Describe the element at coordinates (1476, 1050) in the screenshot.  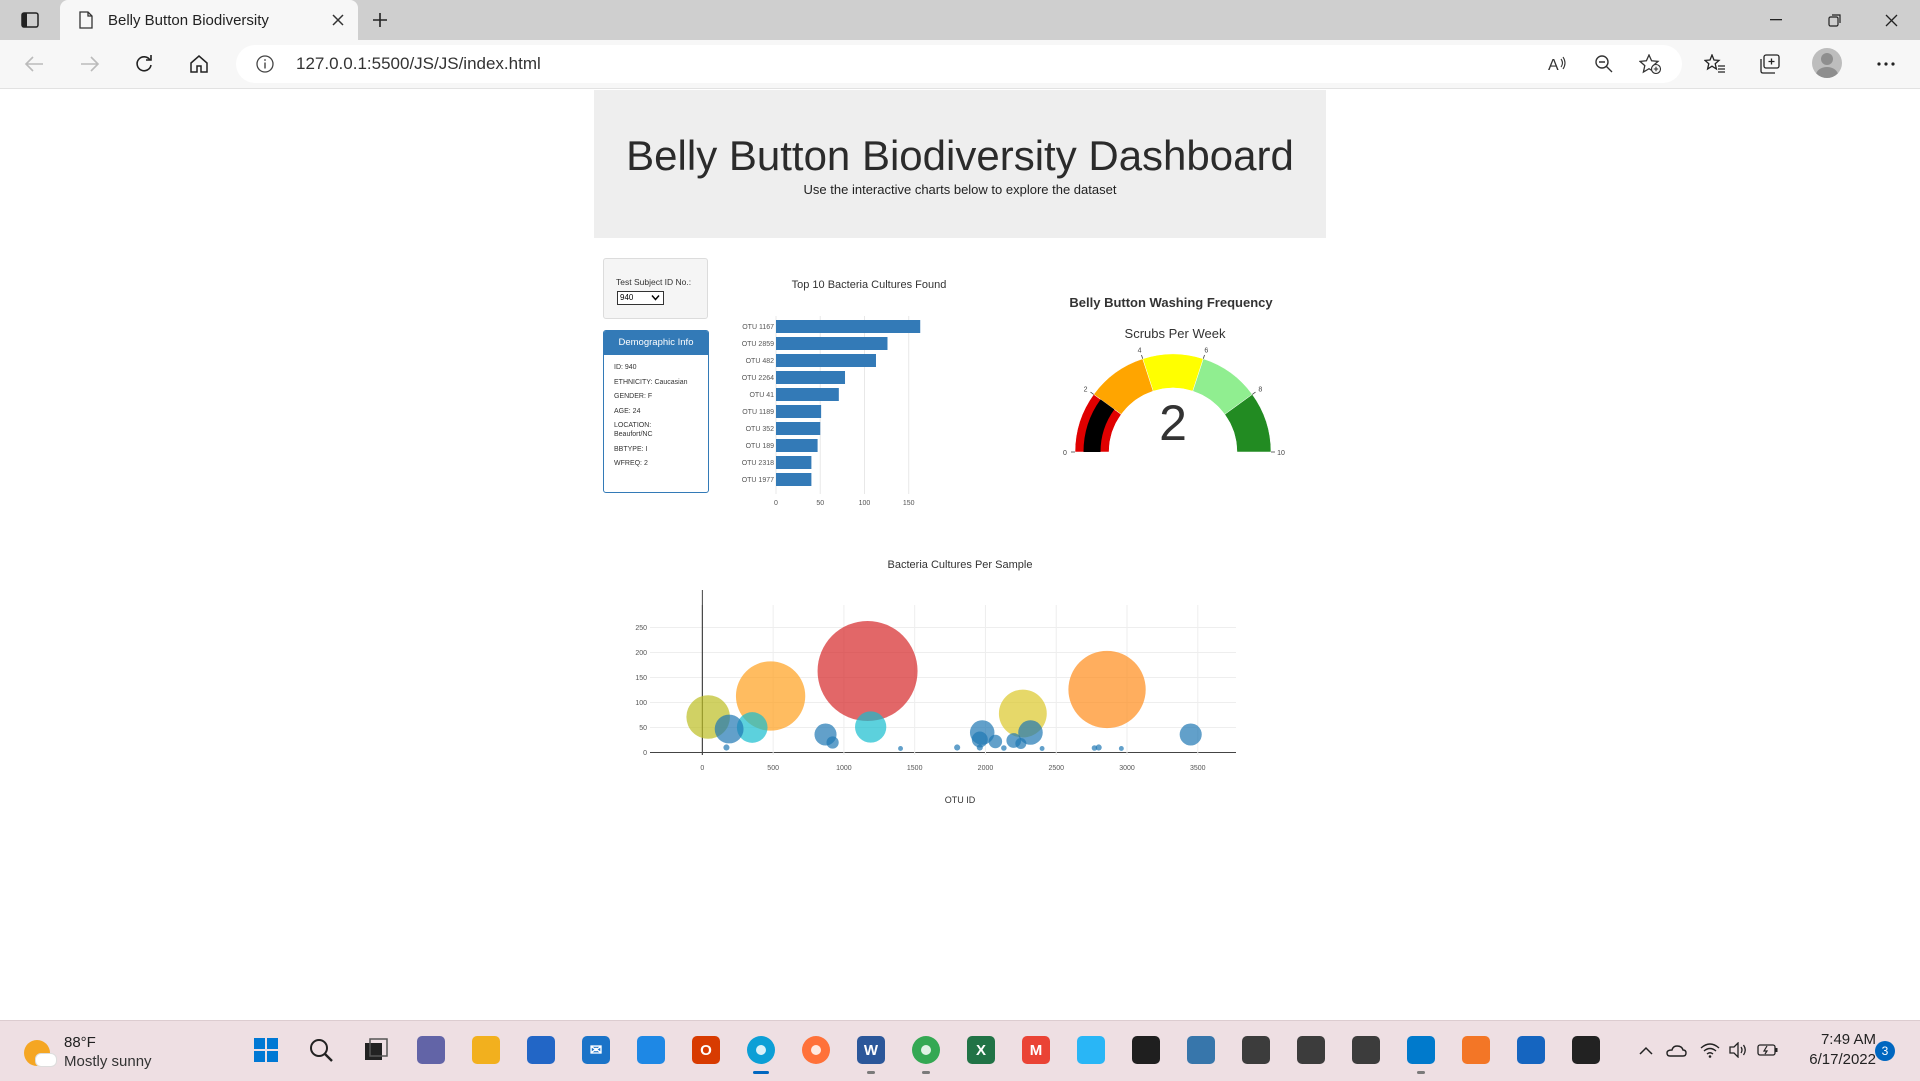
I see `jupyter-icon` at that location.